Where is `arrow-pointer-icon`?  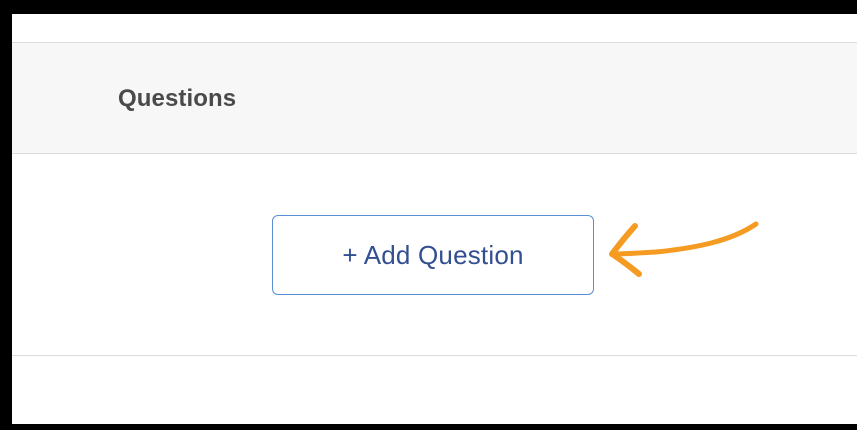
arrow-pointer-icon is located at coordinates (684, 249).